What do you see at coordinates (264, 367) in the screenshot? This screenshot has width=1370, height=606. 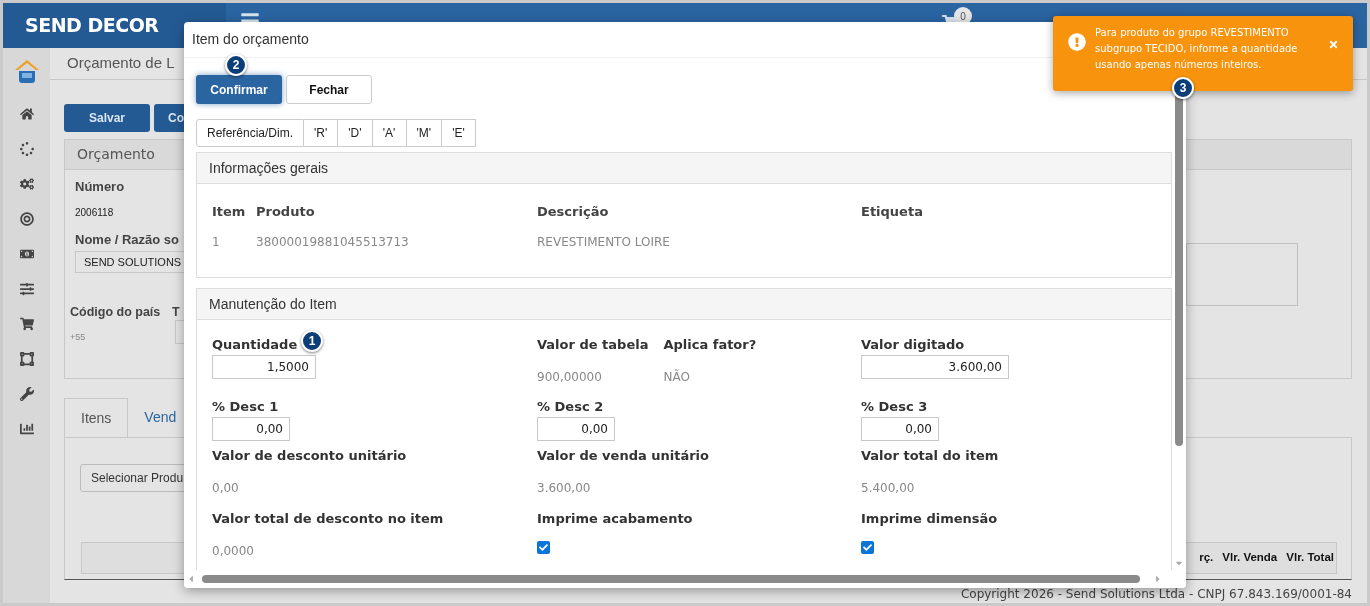 I see `input-field: 1,5000` at bounding box center [264, 367].